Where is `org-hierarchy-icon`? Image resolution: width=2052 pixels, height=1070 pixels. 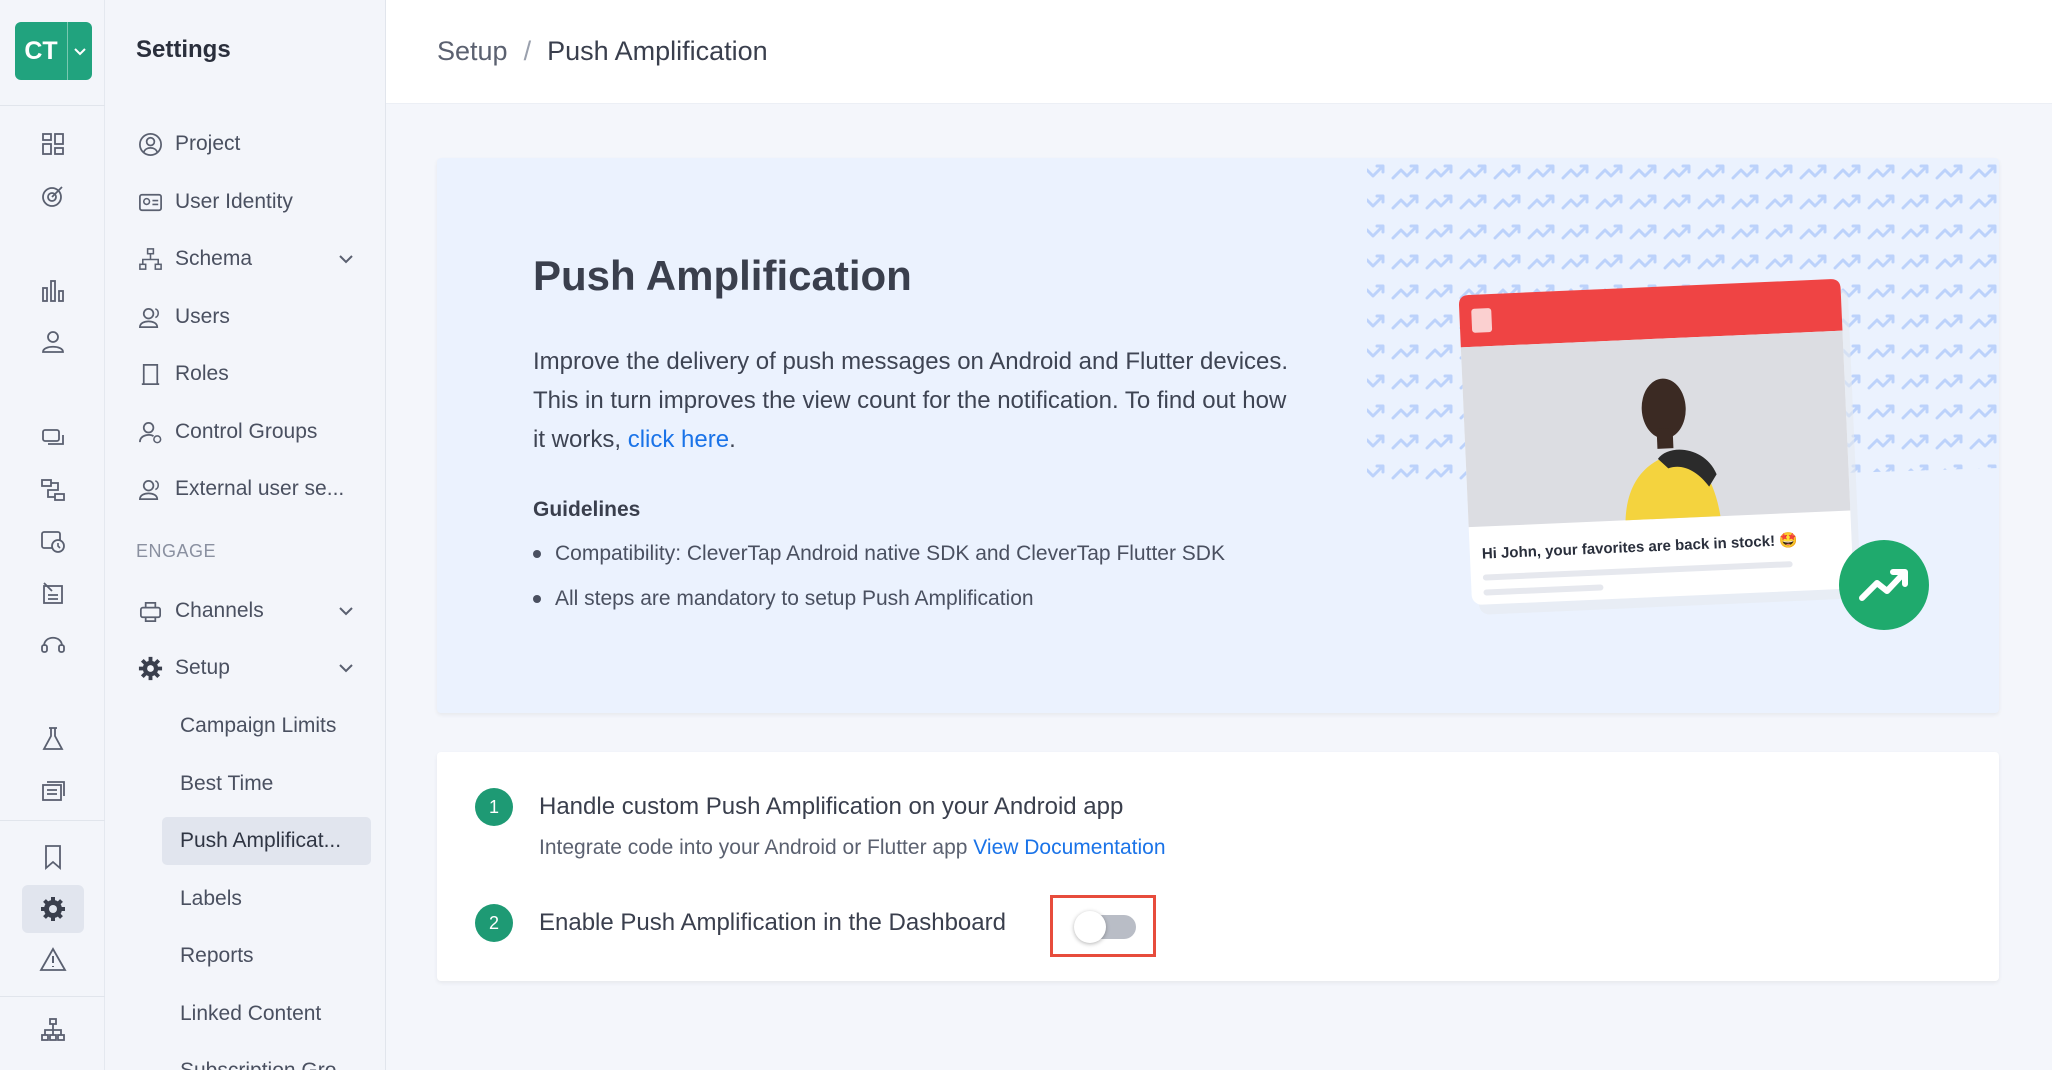 org-hierarchy-icon is located at coordinates (53, 1030).